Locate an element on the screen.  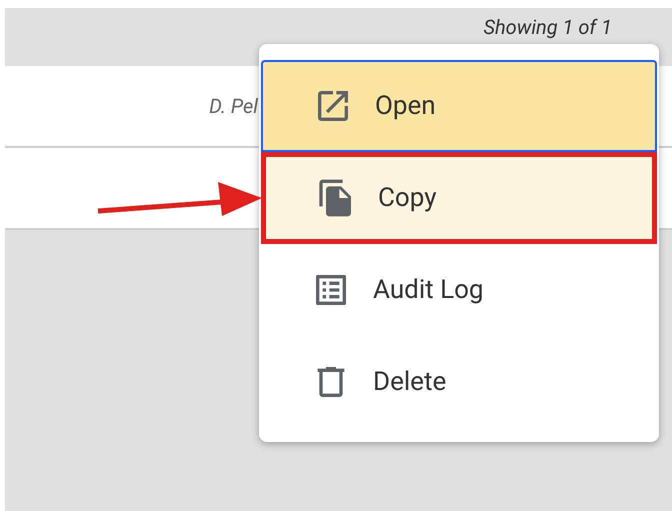
menu-item: Open is located at coordinates (459, 106).